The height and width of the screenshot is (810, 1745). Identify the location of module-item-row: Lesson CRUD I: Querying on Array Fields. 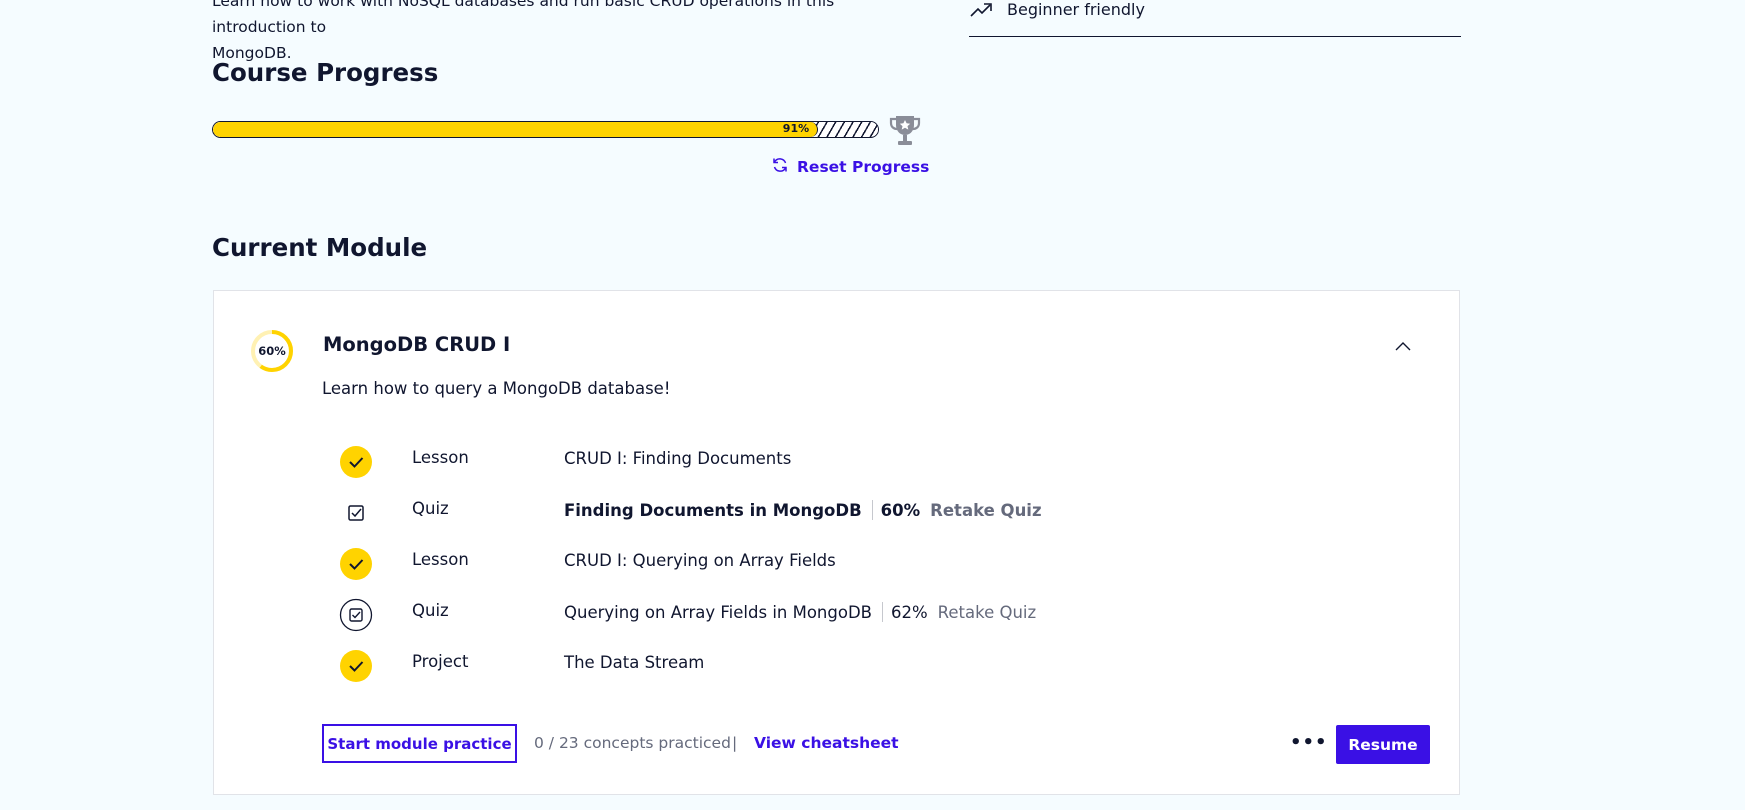
(837, 563).